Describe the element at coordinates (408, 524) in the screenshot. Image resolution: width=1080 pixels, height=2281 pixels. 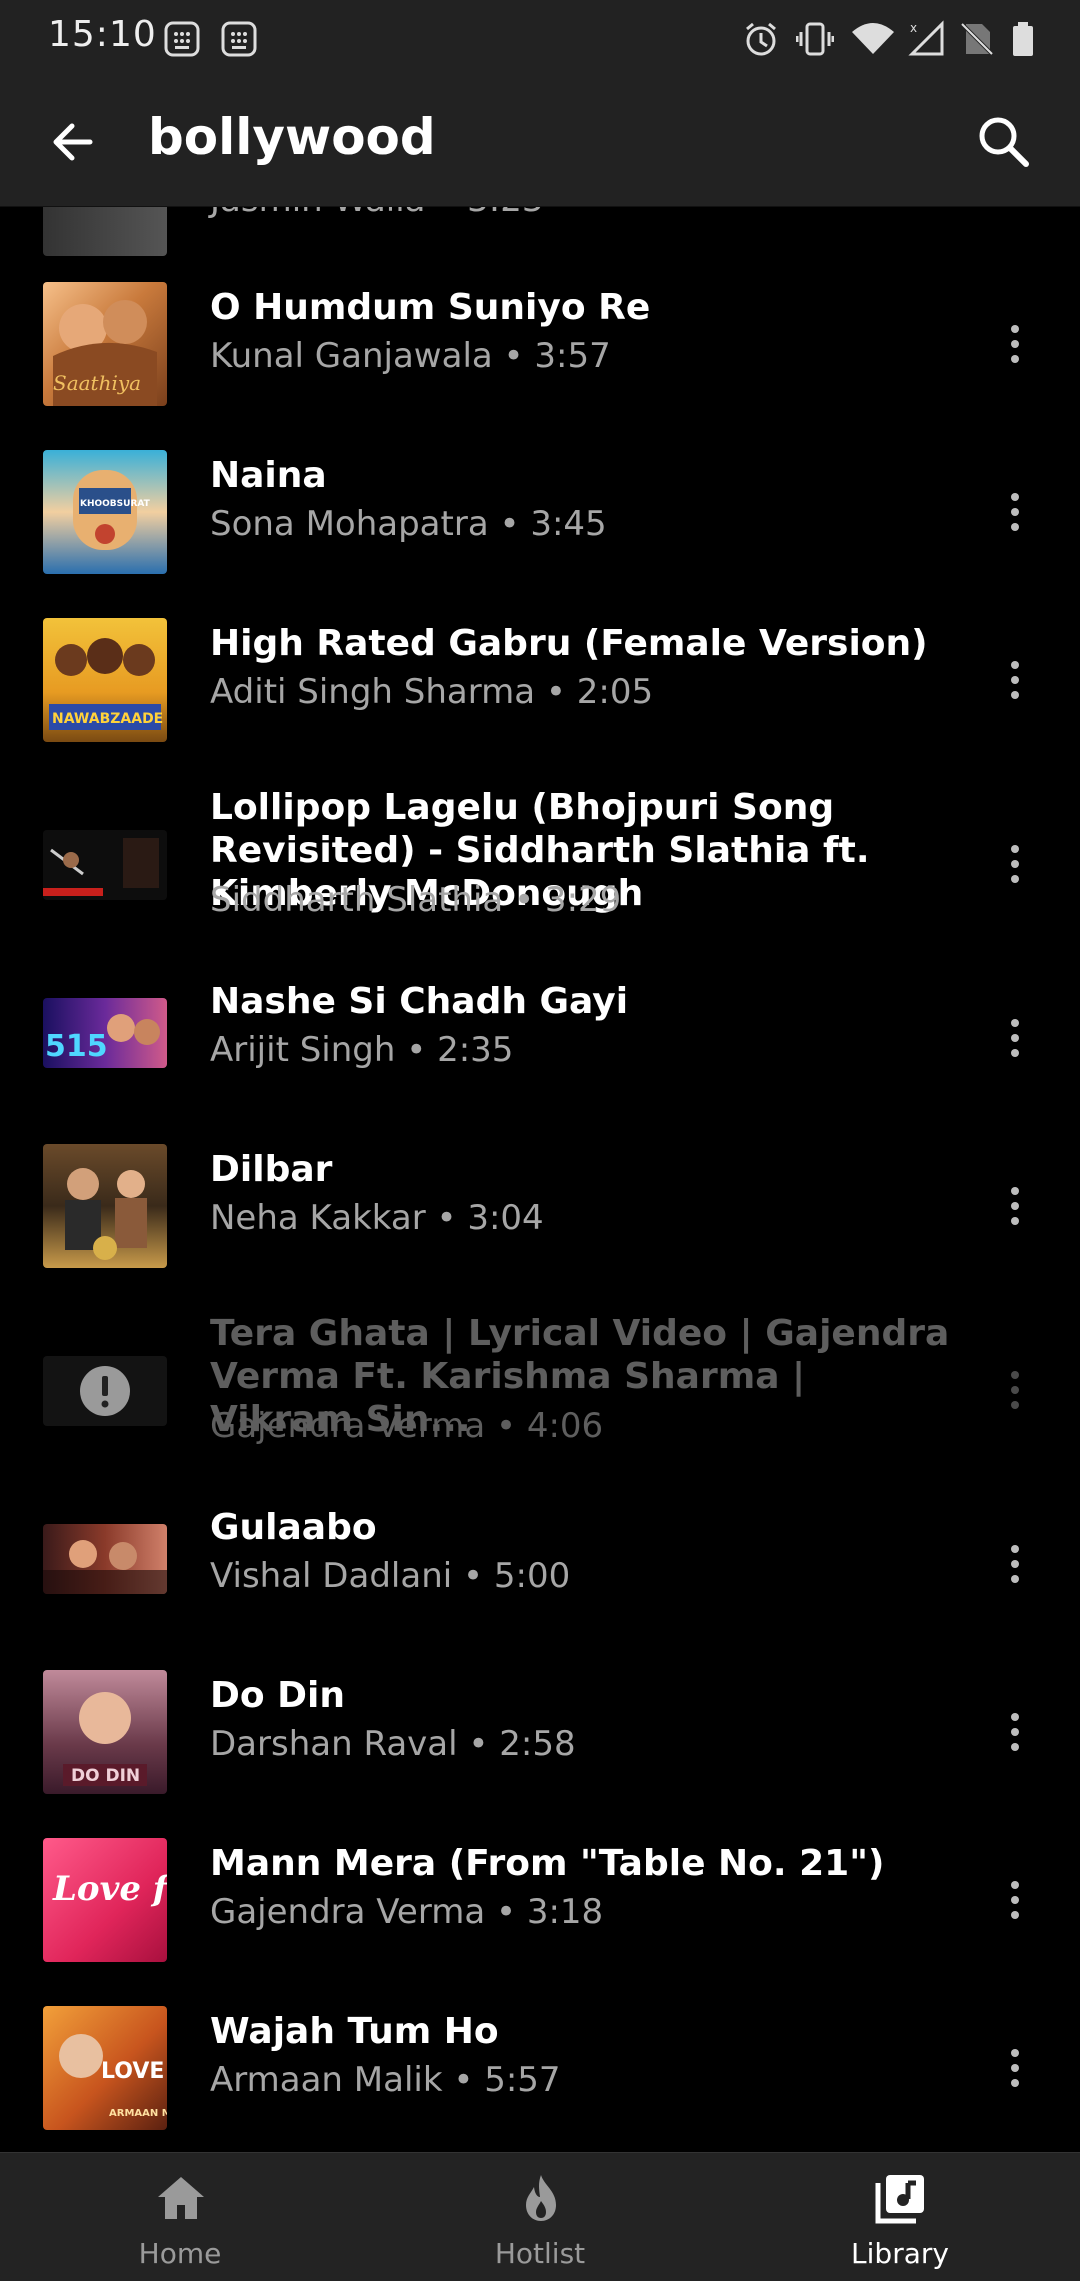
I see `song-subtitle: Sona Mohapatra • 3:45` at that location.